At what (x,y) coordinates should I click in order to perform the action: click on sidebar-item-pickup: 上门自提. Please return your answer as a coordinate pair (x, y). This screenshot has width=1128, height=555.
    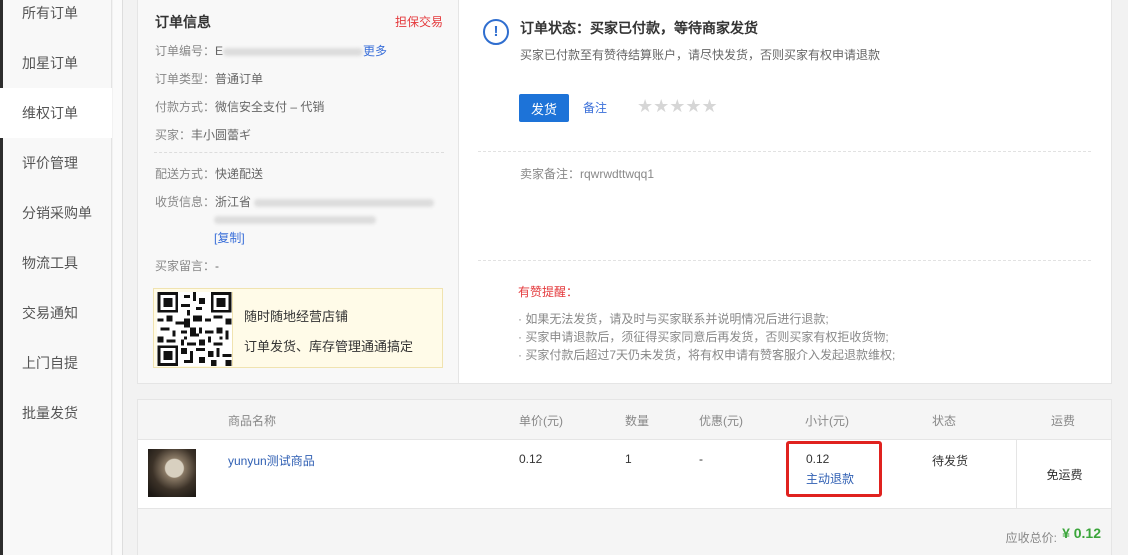
    Looking at the image, I should click on (56, 363).